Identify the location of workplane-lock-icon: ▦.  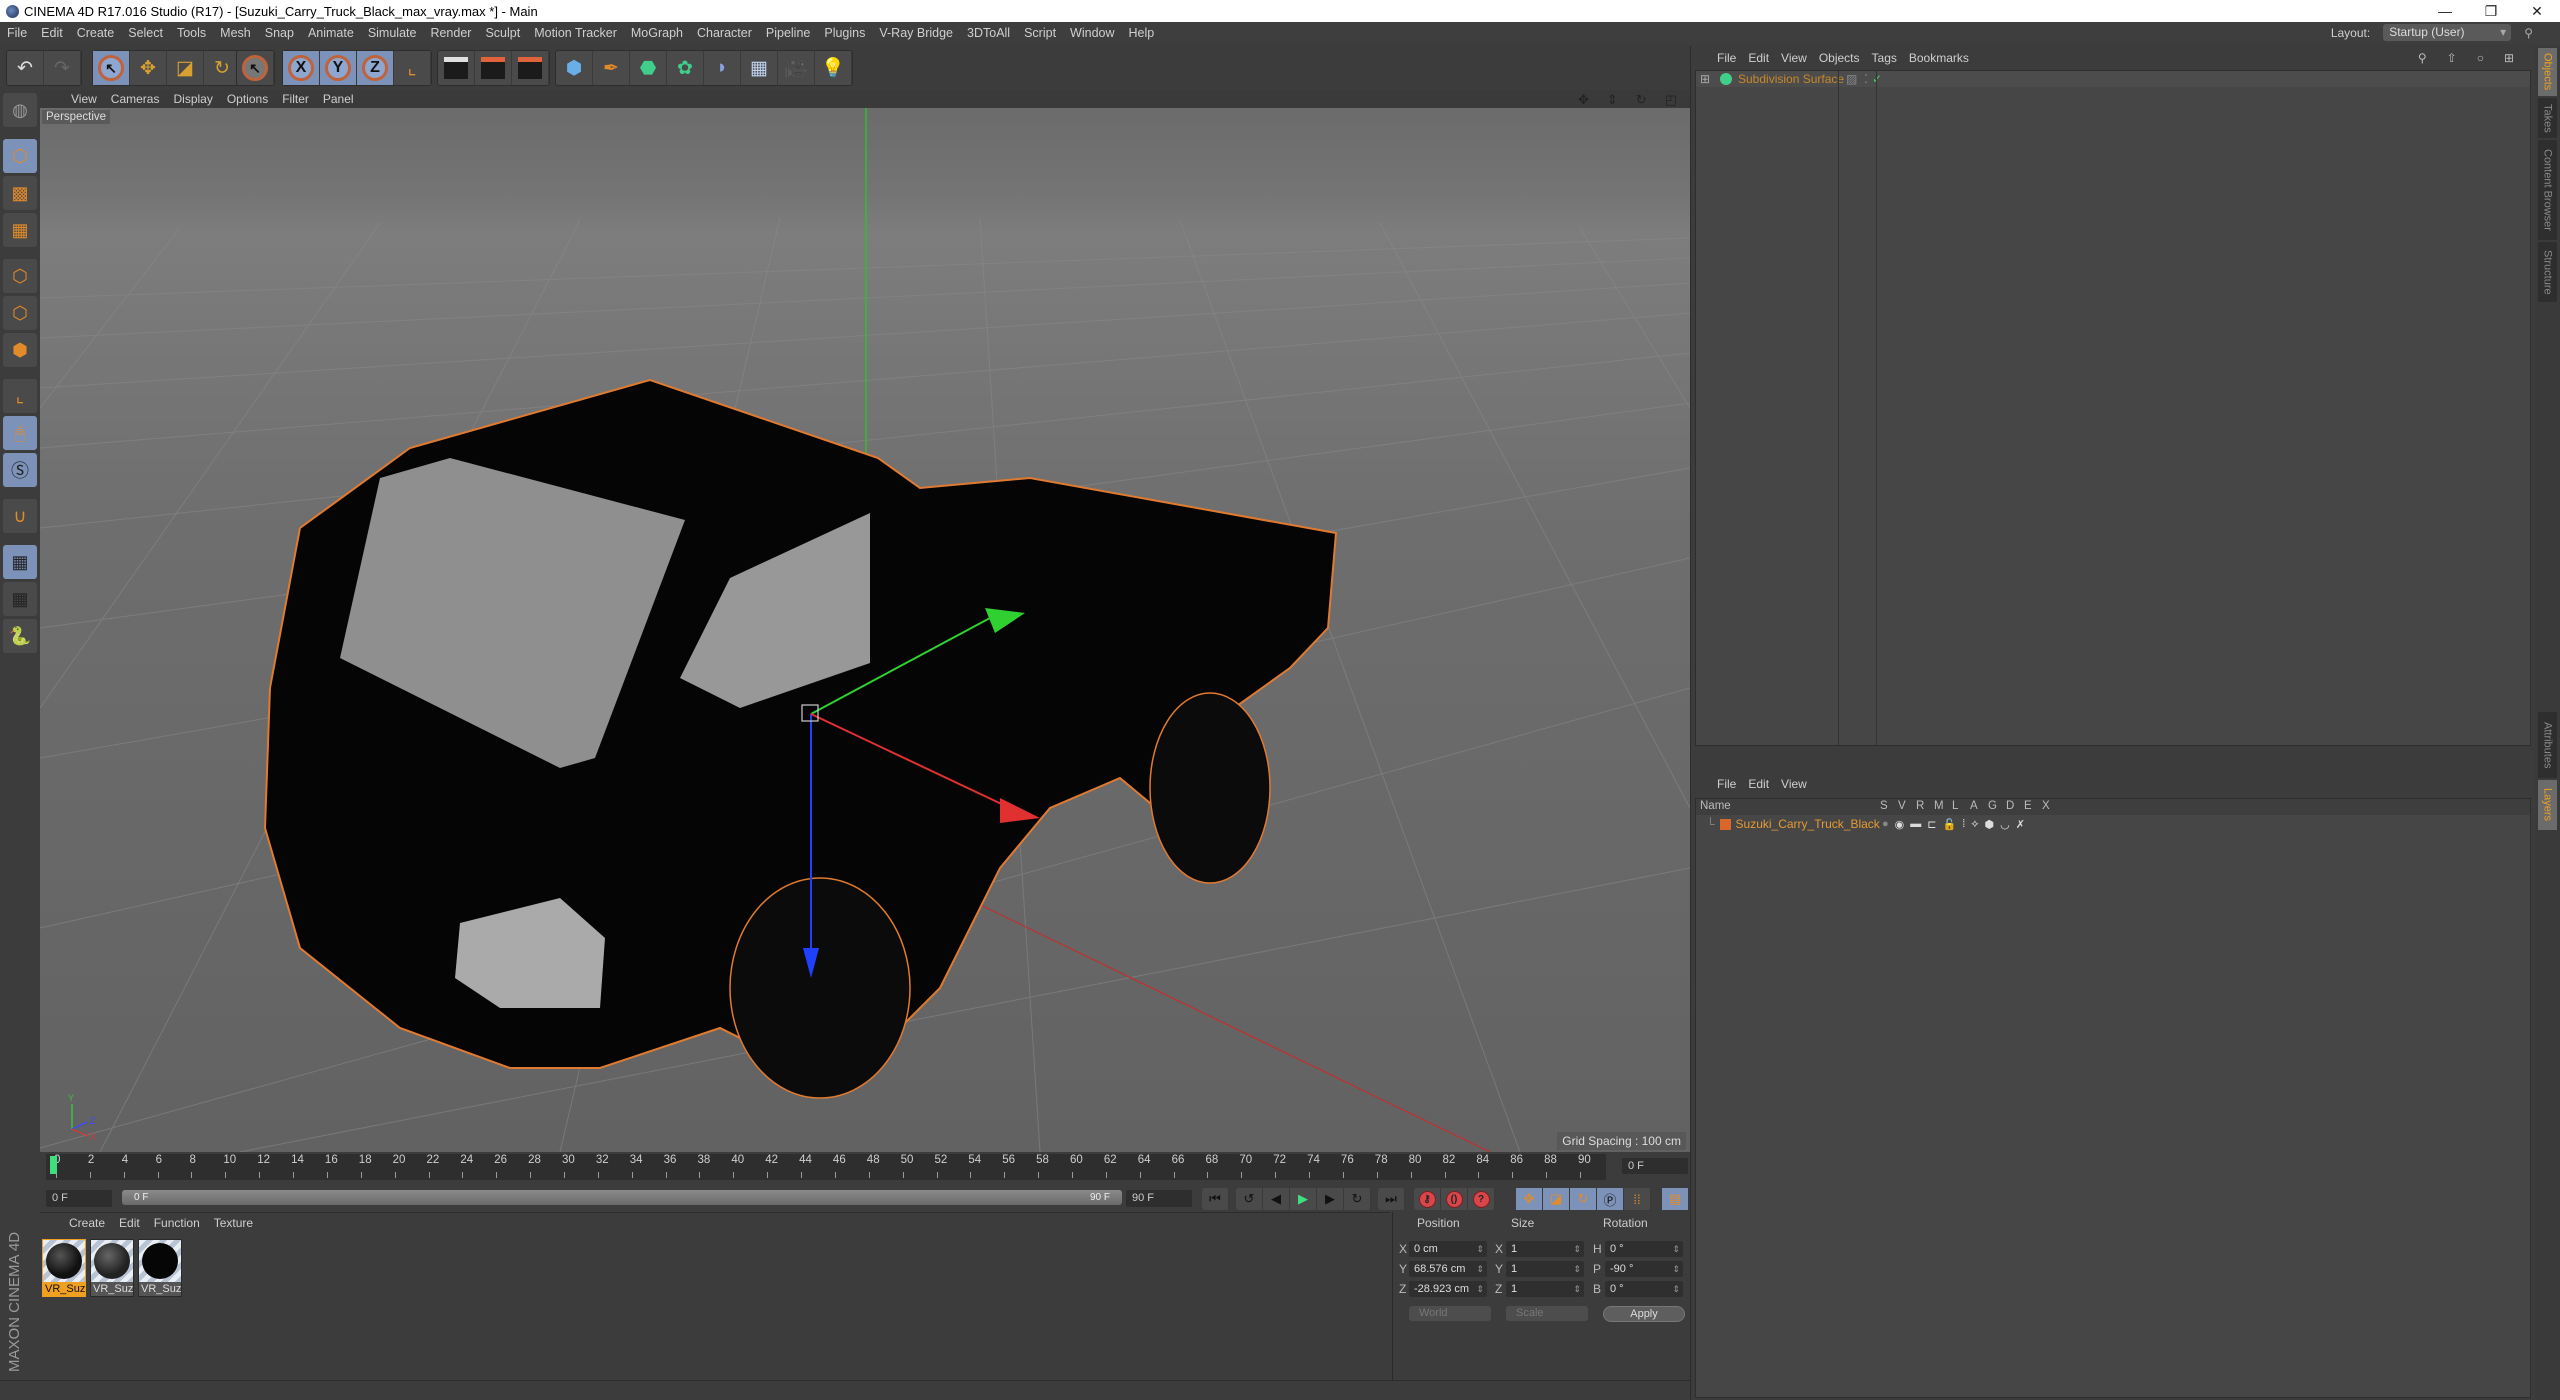
(20, 562).